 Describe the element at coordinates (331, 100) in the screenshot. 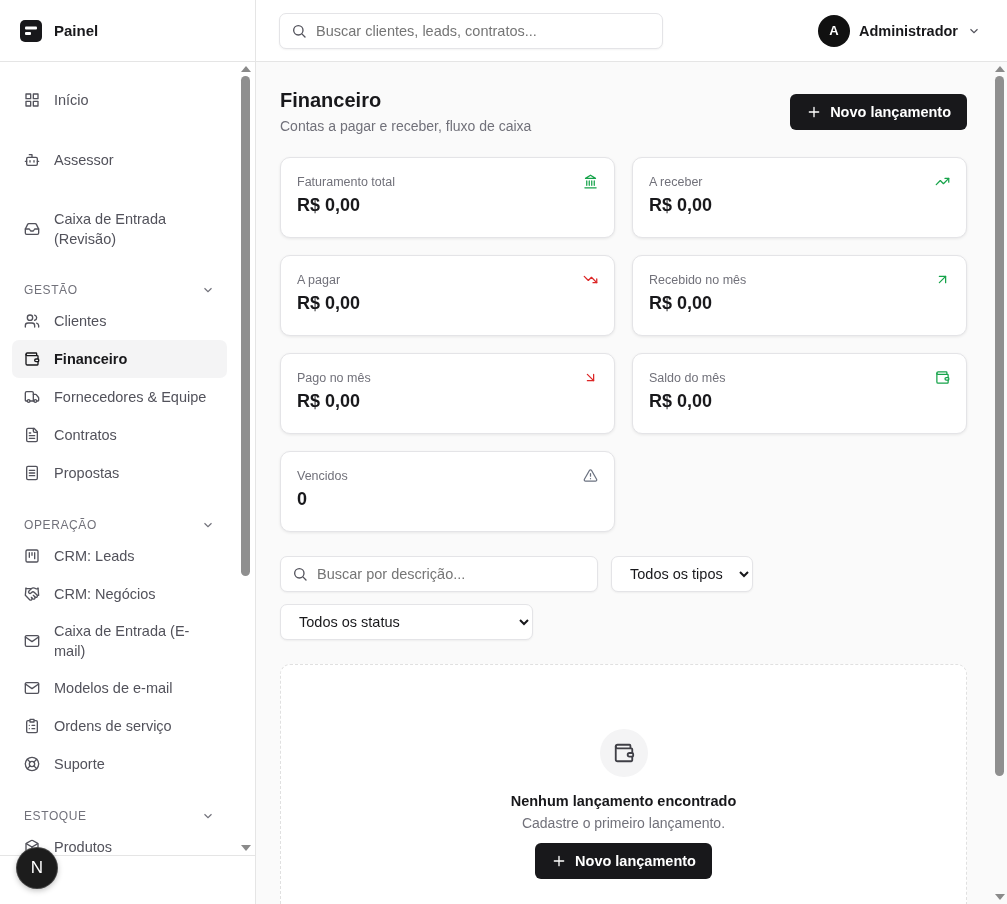

I see `page-title: Financeiro` at that location.